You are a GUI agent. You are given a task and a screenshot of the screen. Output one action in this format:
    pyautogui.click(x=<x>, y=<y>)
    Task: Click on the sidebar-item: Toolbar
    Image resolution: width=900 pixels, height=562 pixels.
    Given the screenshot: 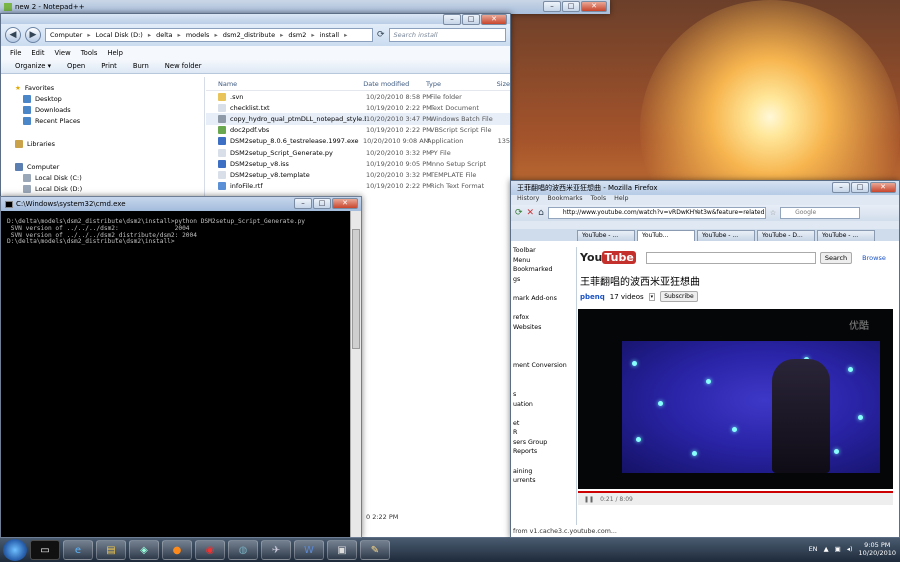 What is the action you would take?
    pyautogui.click(x=543, y=252)
    